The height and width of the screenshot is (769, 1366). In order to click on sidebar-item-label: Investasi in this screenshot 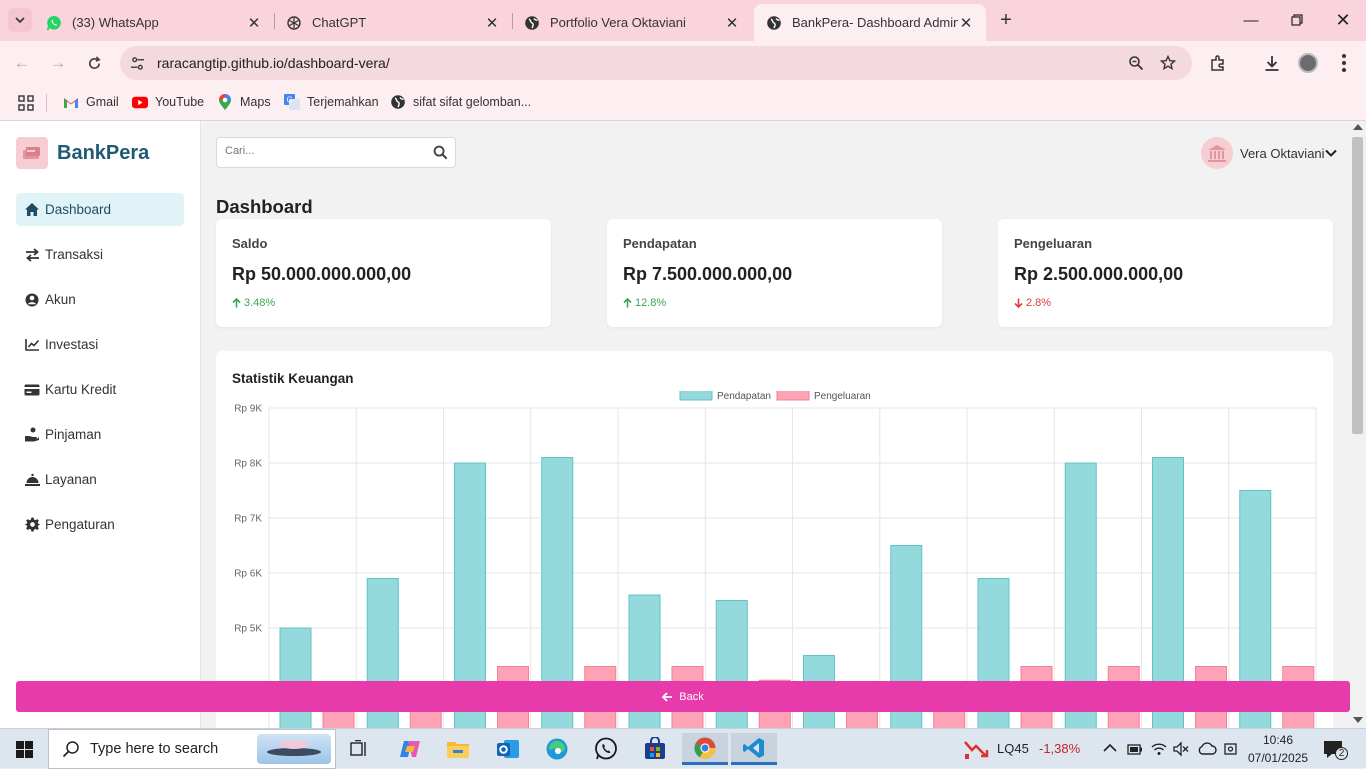, I will do `click(72, 344)`.